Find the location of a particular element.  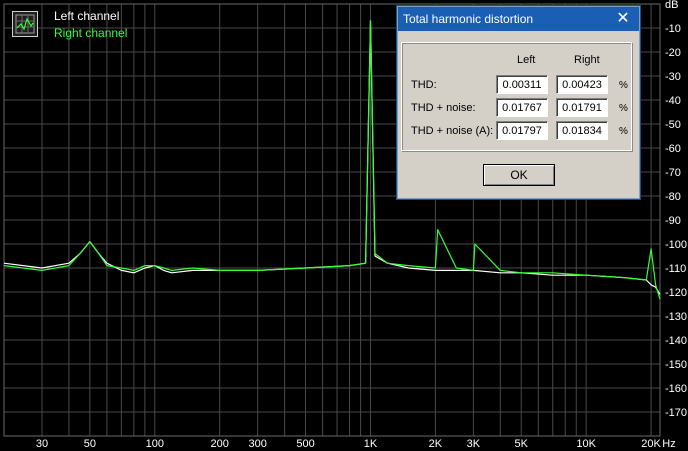

row-label-thd-noise-a: THD + noise (A): is located at coordinates (452, 131).